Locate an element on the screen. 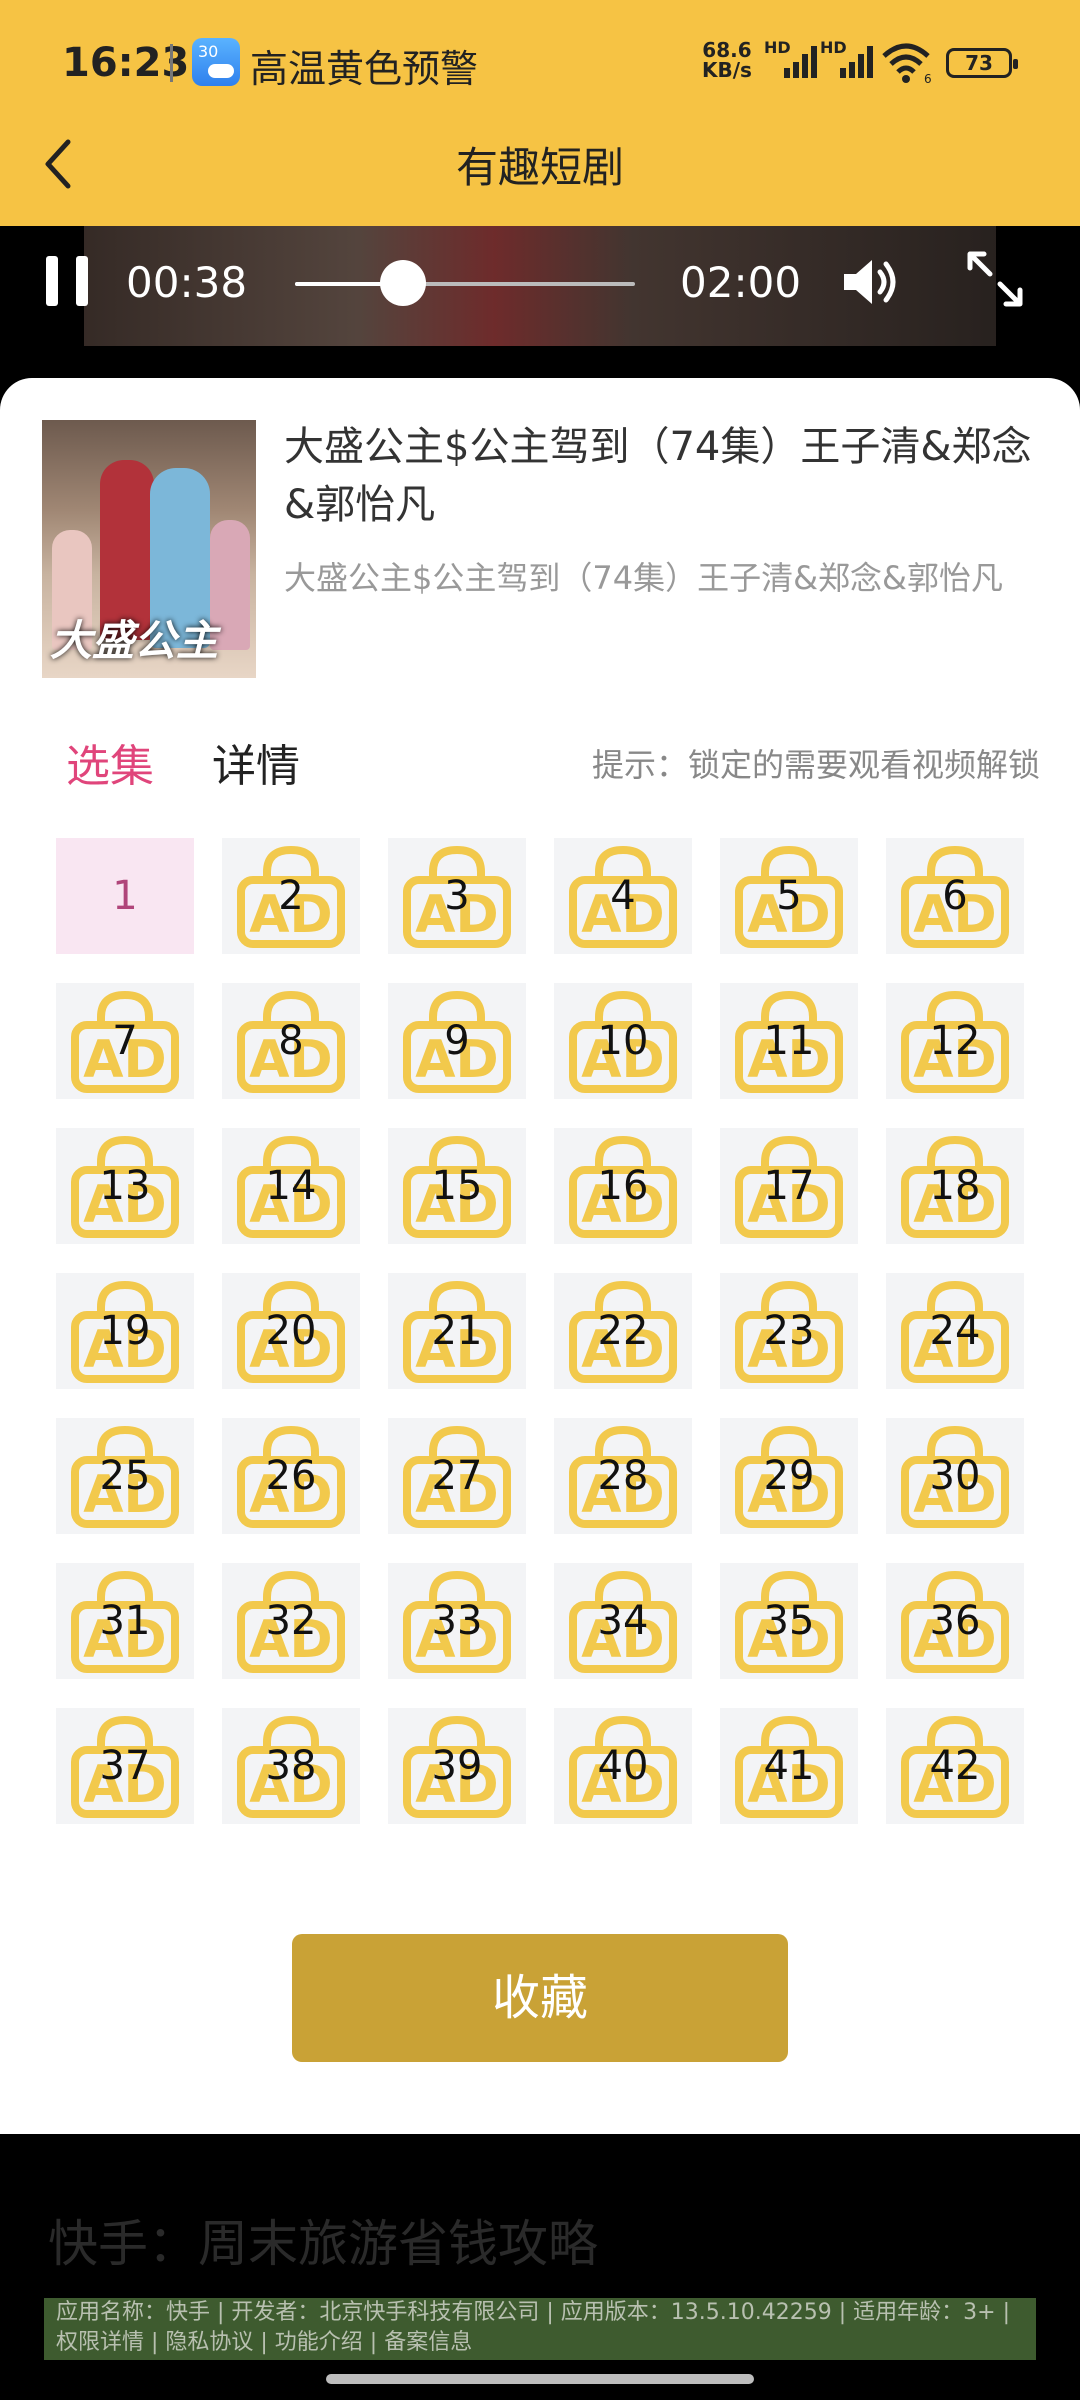 This screenshot has width=1080, height=2400. pause-icon is located at coordinates (68, 281).